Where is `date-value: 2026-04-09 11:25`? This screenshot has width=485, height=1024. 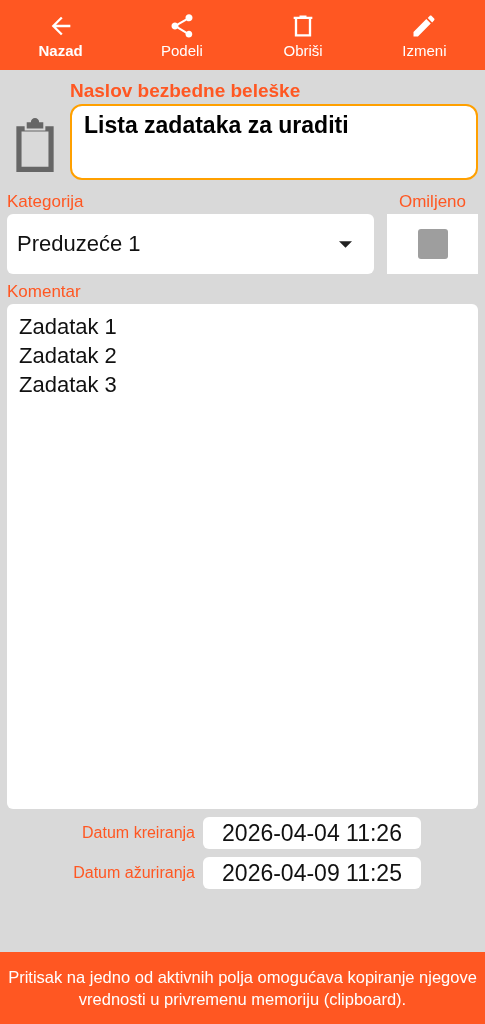
date-value: 2026-04-09 11:25 is located at coordinates (312, 873).